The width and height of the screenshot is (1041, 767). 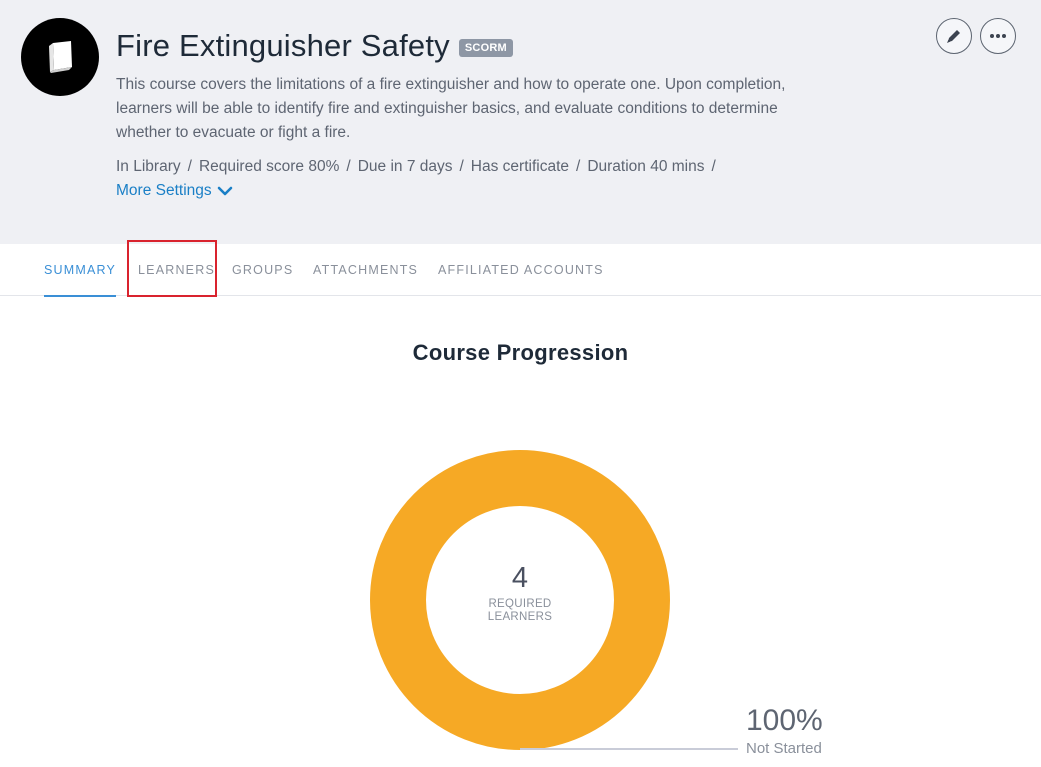 What do you see at coordinates (485, 48) in the screenshot?
I see `scorm-badge: SCORM` at bounding box center [485, 48].